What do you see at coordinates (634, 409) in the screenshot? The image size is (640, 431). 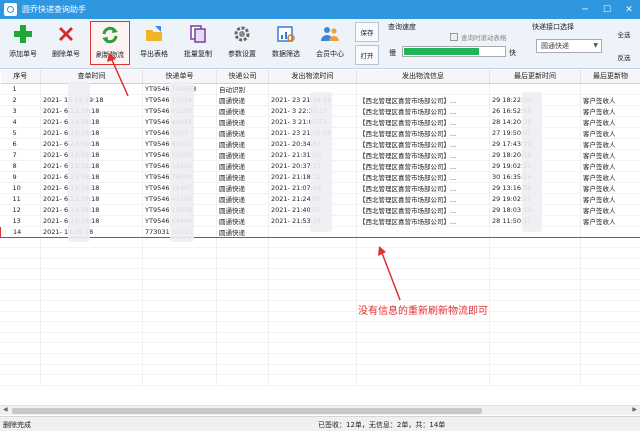 I see `scroll-right-icon: ▶` at bounding box center [634, 409].